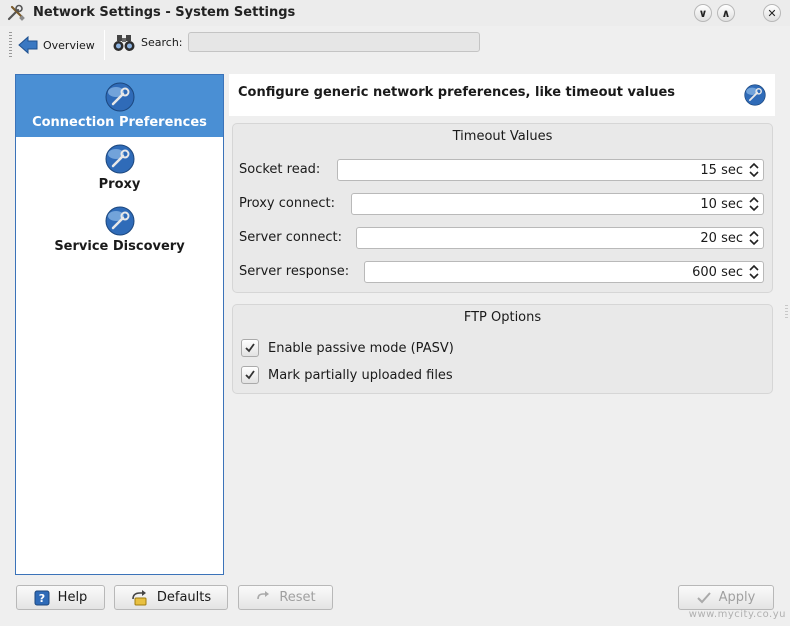  I want to click on maximize-button: ∧, so click(726, 13).